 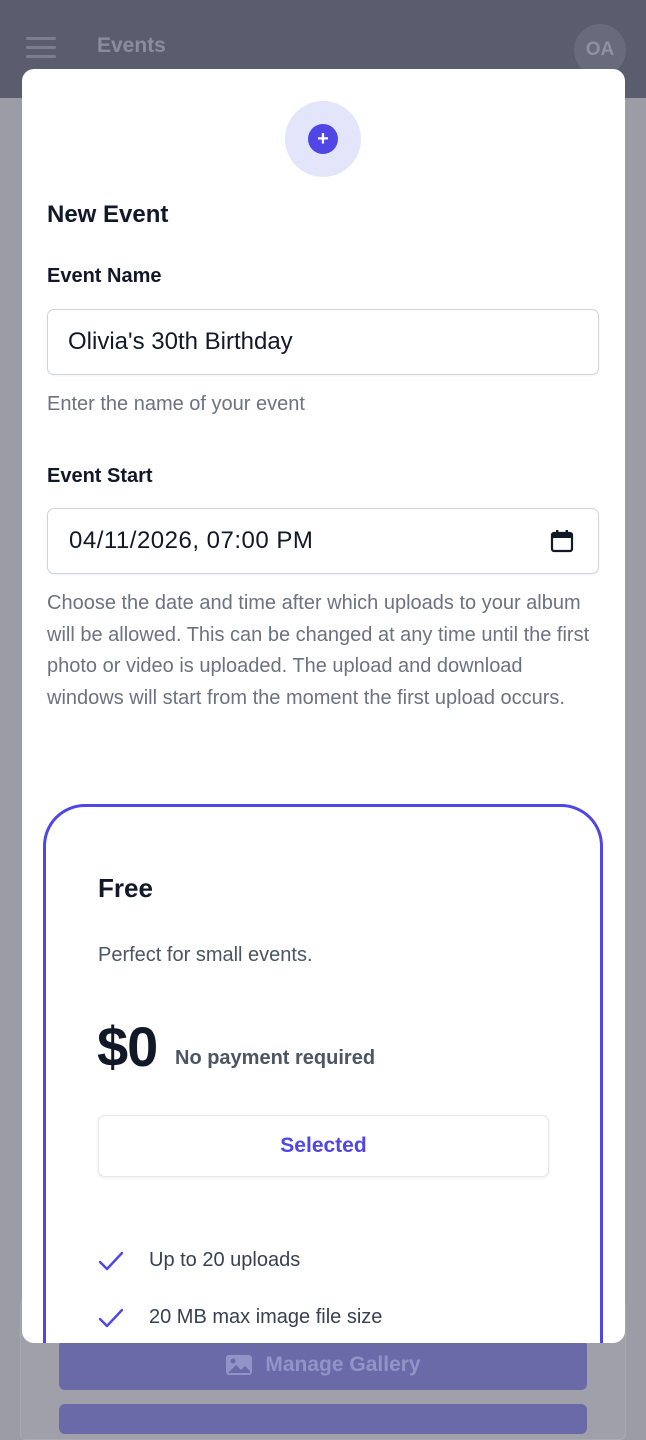 What do you see at coordinates (41, 48) in the screenshot?
I see `menu-icon` at bounding box center [41, 48].